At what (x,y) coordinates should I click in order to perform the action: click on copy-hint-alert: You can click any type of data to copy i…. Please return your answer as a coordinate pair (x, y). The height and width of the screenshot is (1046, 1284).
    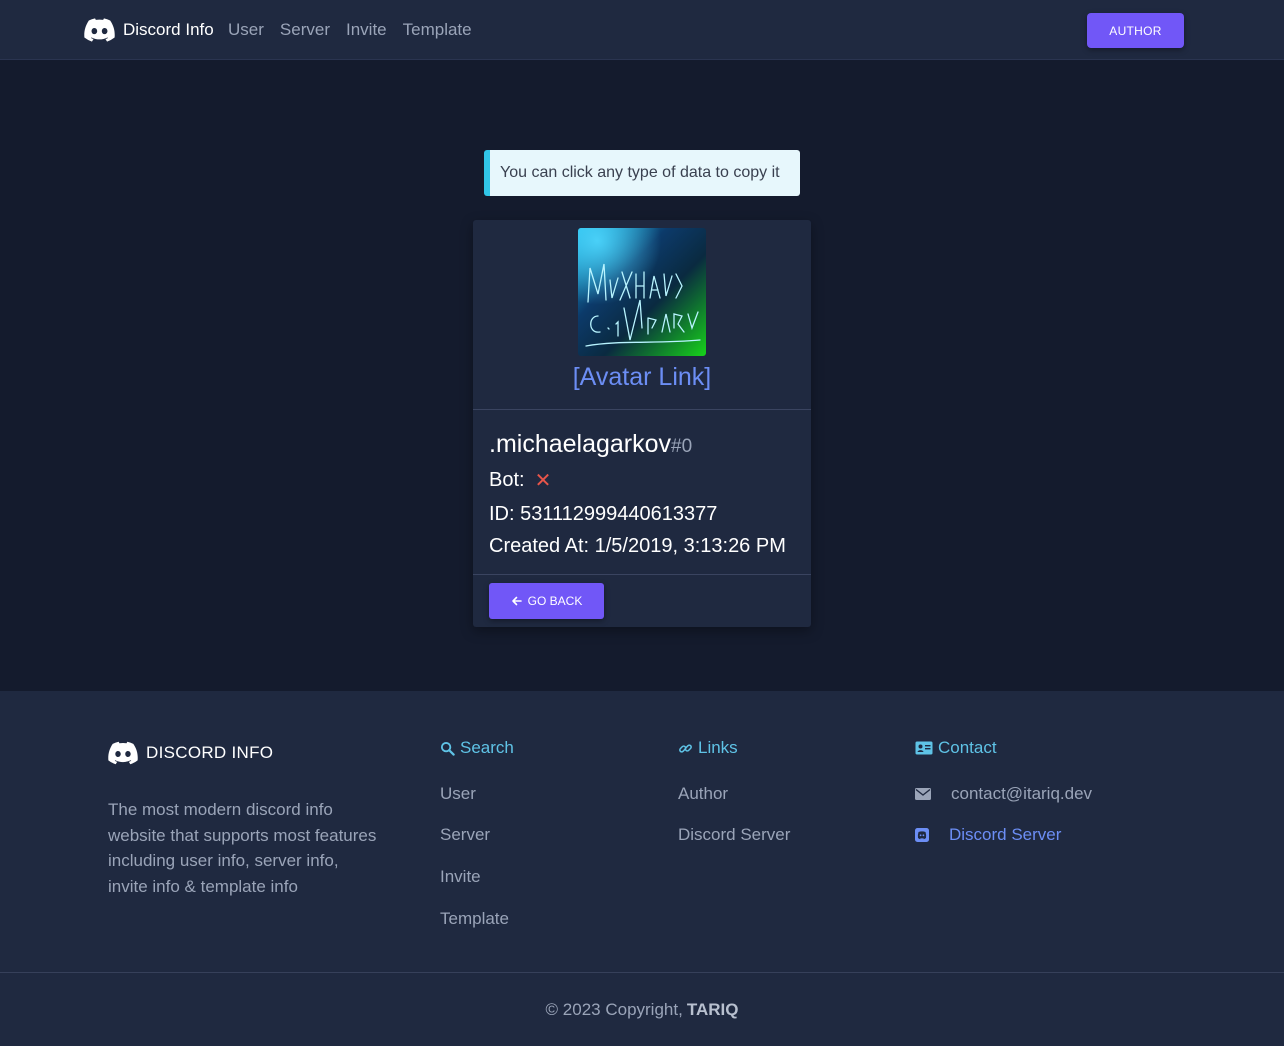
    Looking at the image, I should click on (642, 173).